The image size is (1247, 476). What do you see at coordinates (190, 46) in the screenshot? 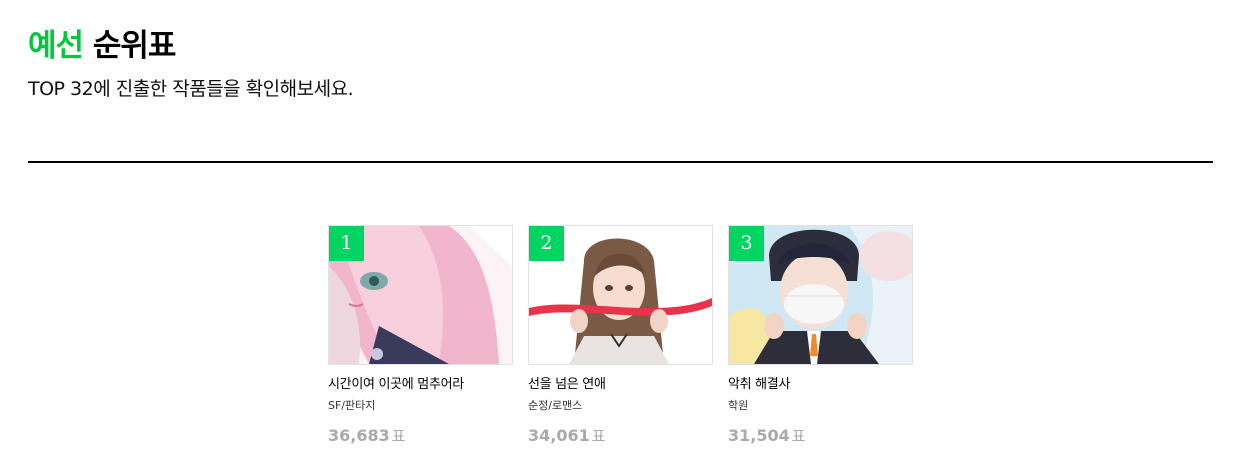
I see `page-title: 예선 순위표` at bounding box center [190, 46].